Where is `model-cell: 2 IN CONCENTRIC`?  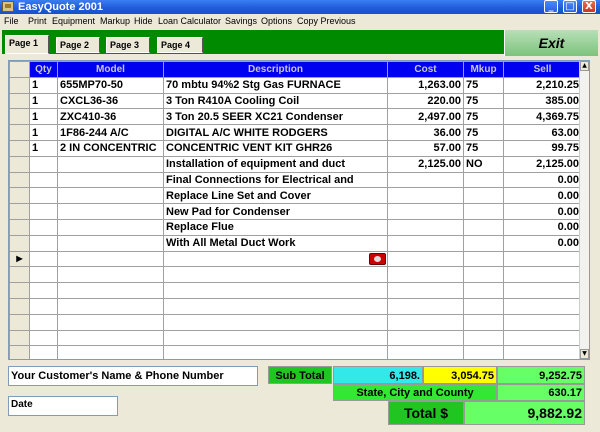
model-cell: 2 IN CONCENTRIC is located at coordinates (110, 148).